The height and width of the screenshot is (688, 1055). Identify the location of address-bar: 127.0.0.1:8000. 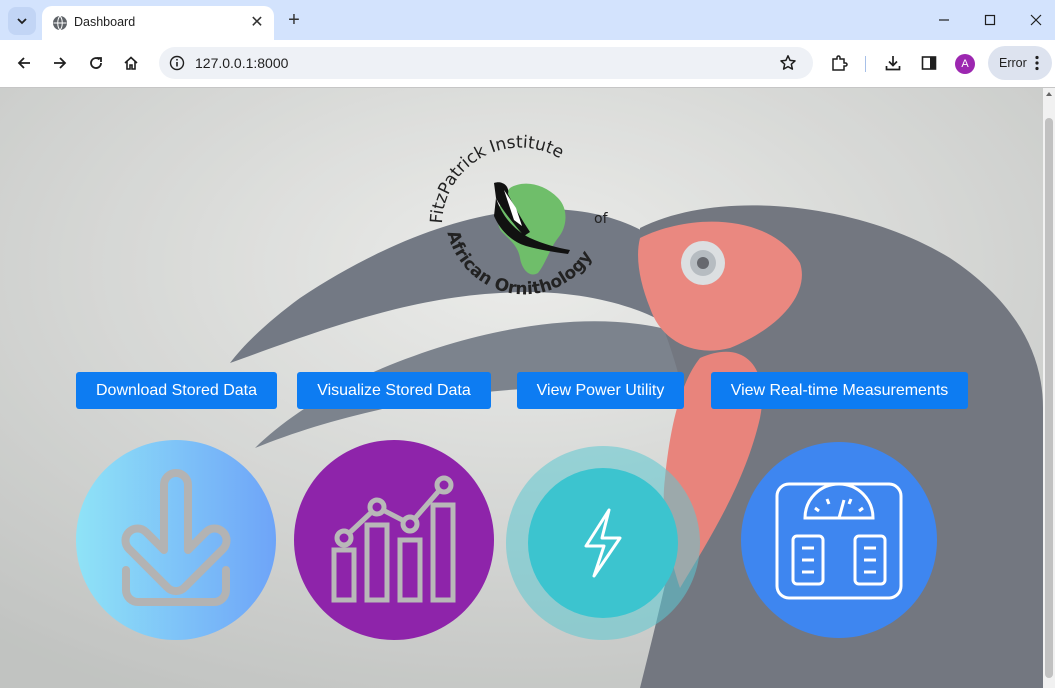
(486, 63).